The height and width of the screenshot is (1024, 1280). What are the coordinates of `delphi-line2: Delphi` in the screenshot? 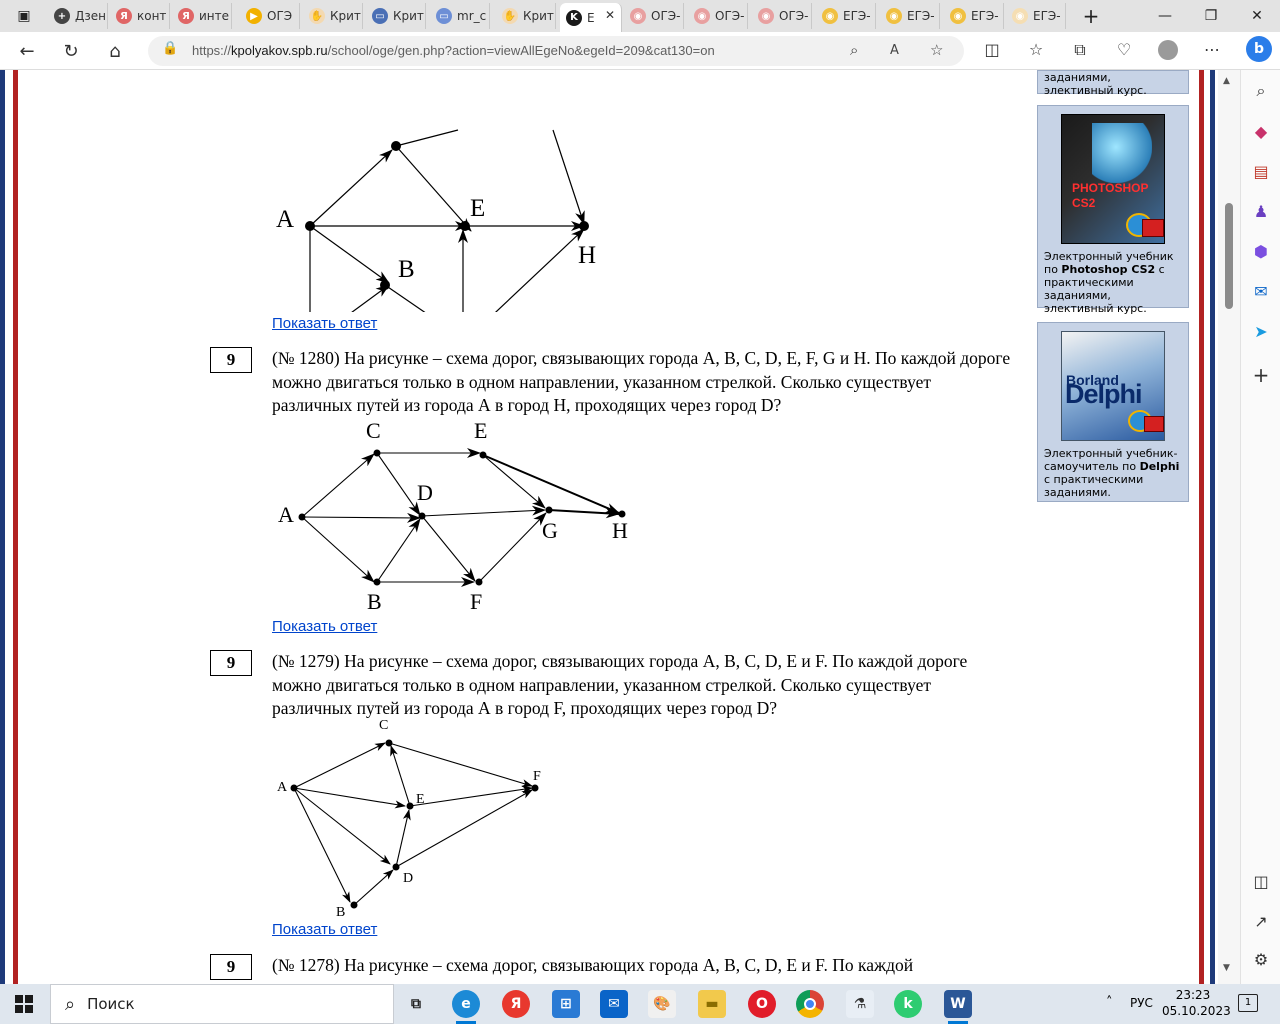 It's located at (1104, 394).